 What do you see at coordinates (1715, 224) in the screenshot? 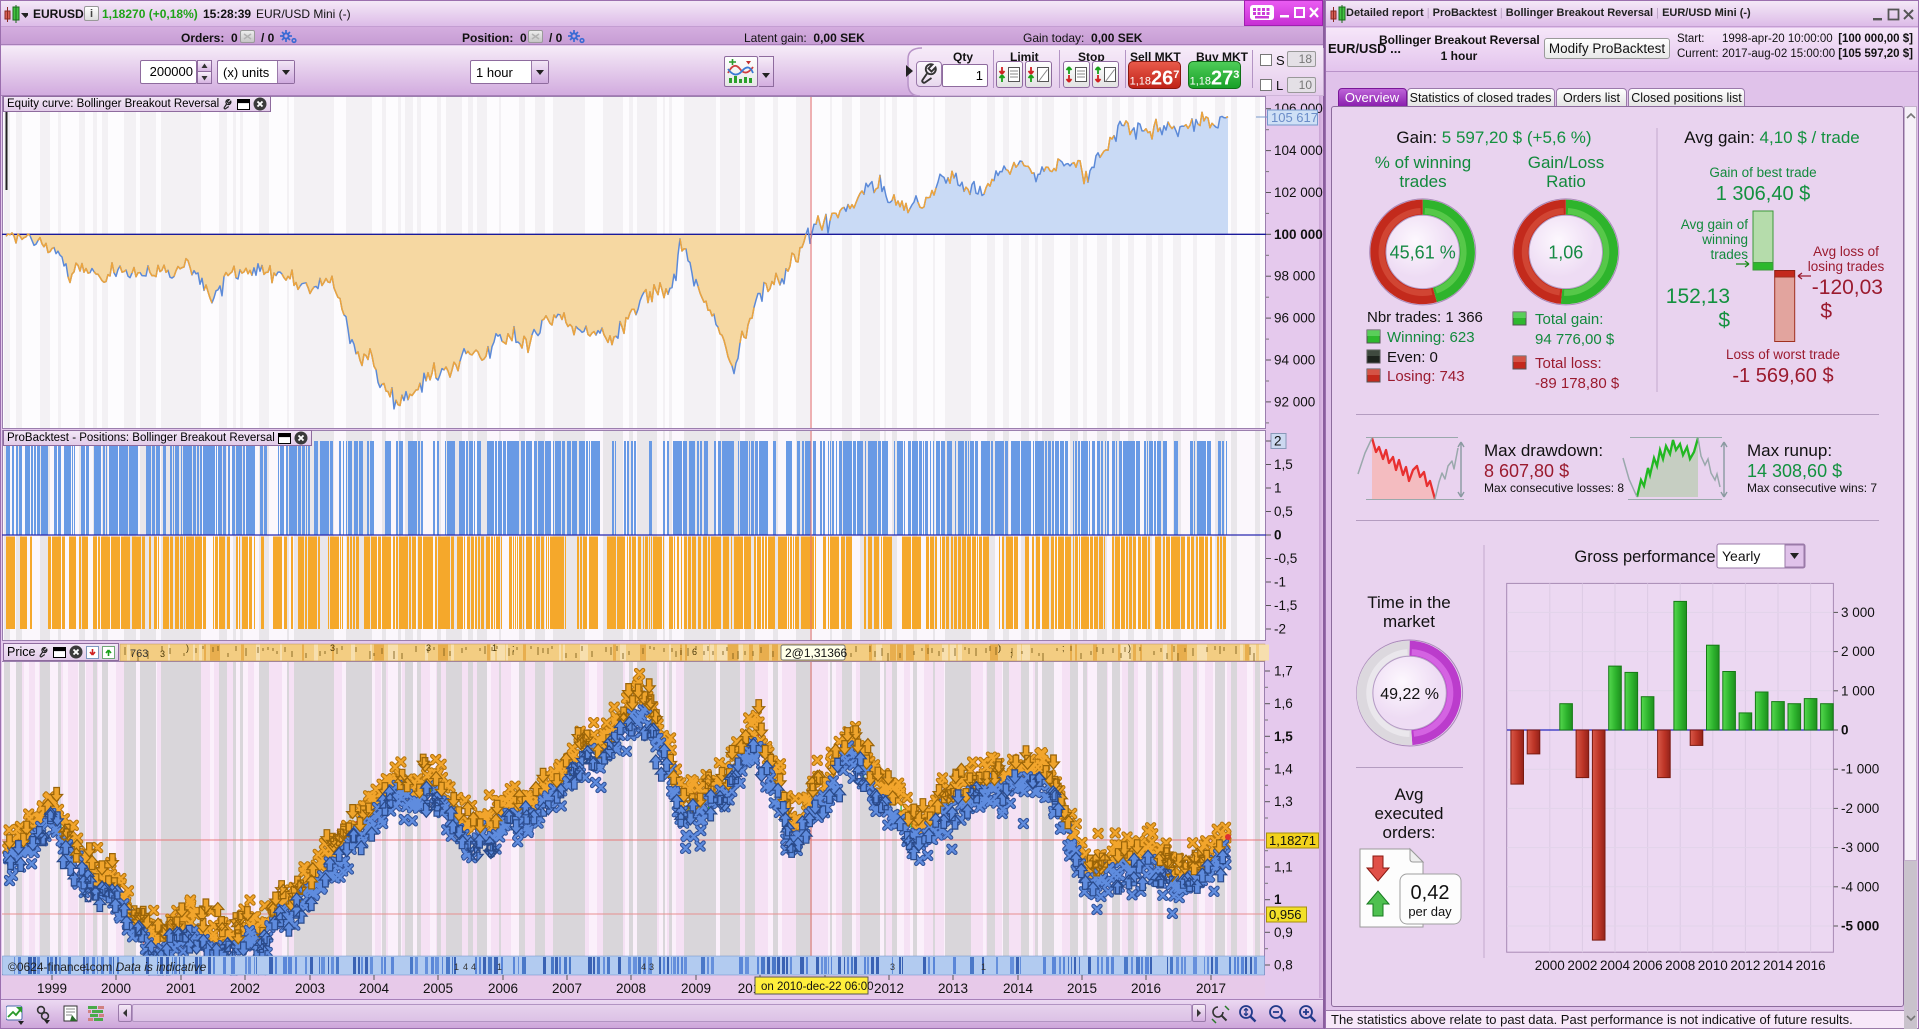
I see `svg-text: Avg gain of` at bounding box center [1715, 224].